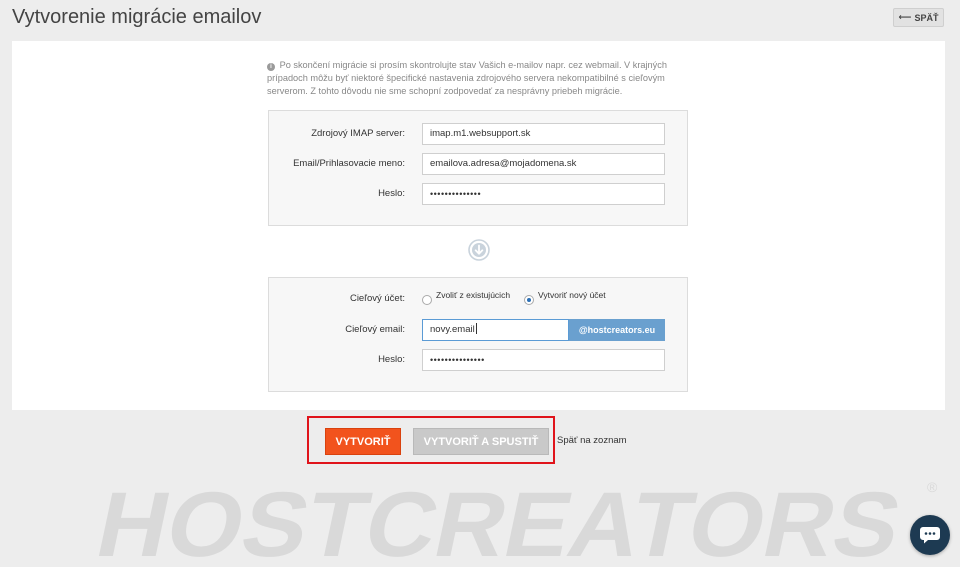  I want to click on page-title: Vytvorenie migrácie emailov, so click(137, 17).